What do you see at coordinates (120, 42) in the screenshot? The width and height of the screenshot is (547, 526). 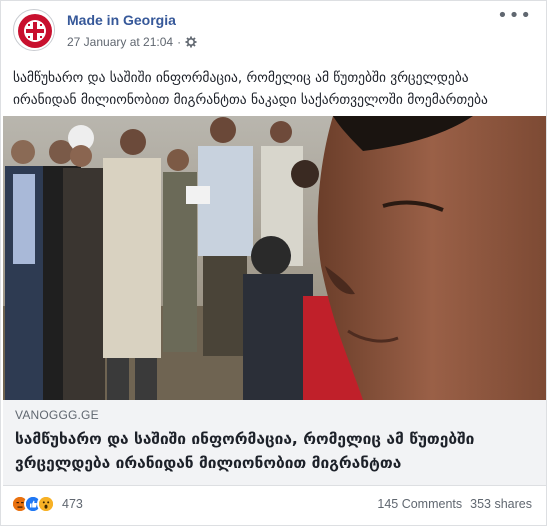 I see `post-timestamp: 27 January at 21:04` at bounding box center [120, 42].